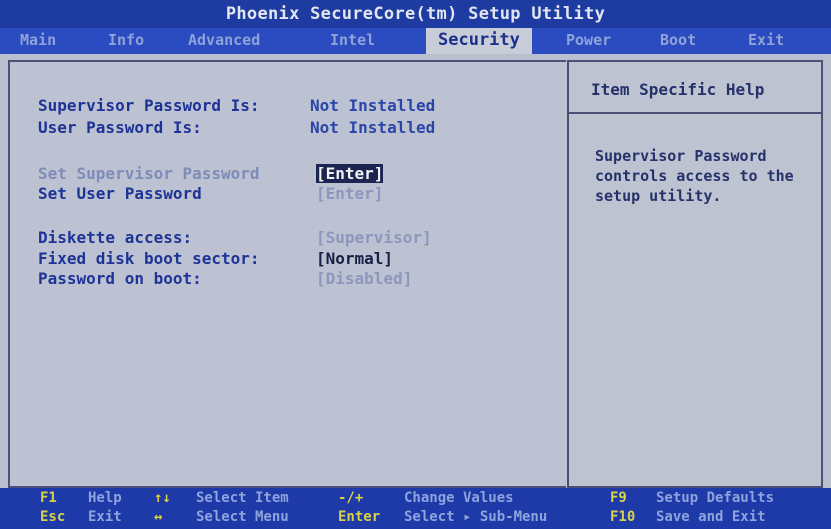 The height and width of the screenshot is (529, 831). Describe the element at coordinates (224, 41) in the screenshot. I see `menu-tab-advanced: Advanced` at that location.